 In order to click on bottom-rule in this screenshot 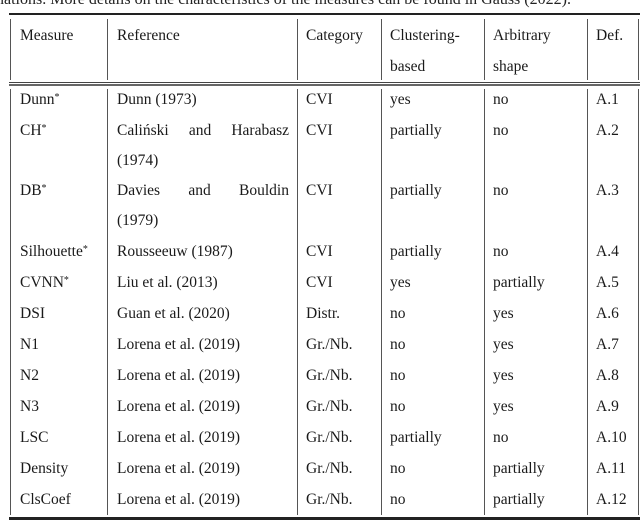, I will do `click(324, 518)`.